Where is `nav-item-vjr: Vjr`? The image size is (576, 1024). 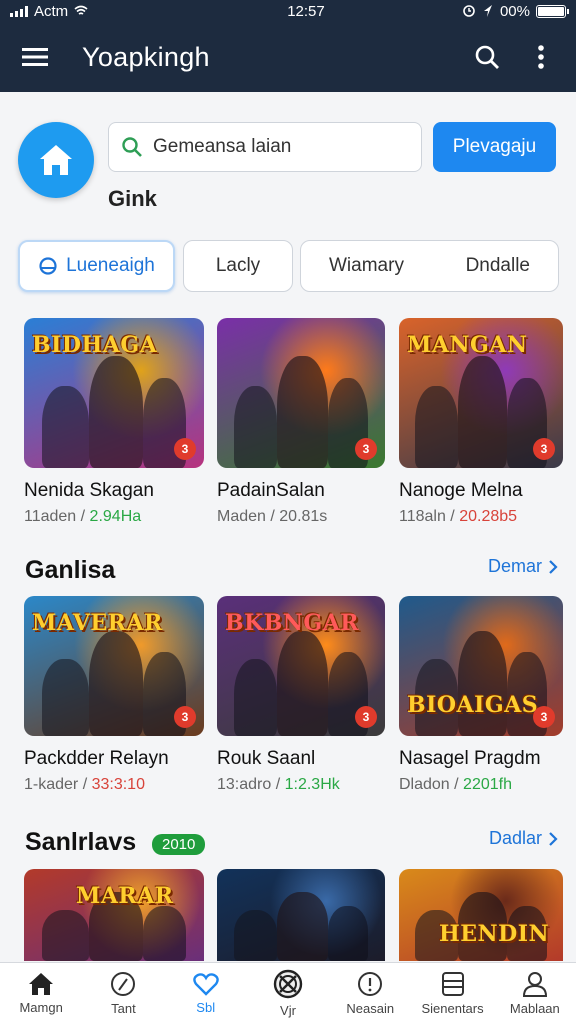
nav-item-vjr: Vjr is located at coordinates (288, 993).